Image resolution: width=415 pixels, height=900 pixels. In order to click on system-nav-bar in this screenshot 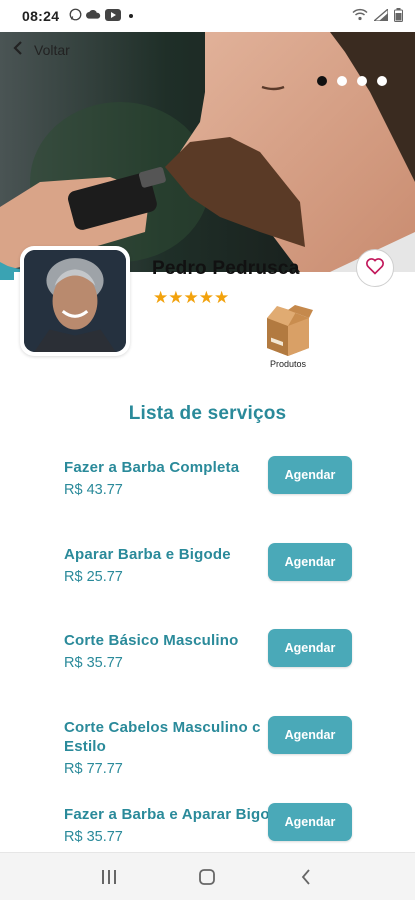, I will do `click(207, 876)`.